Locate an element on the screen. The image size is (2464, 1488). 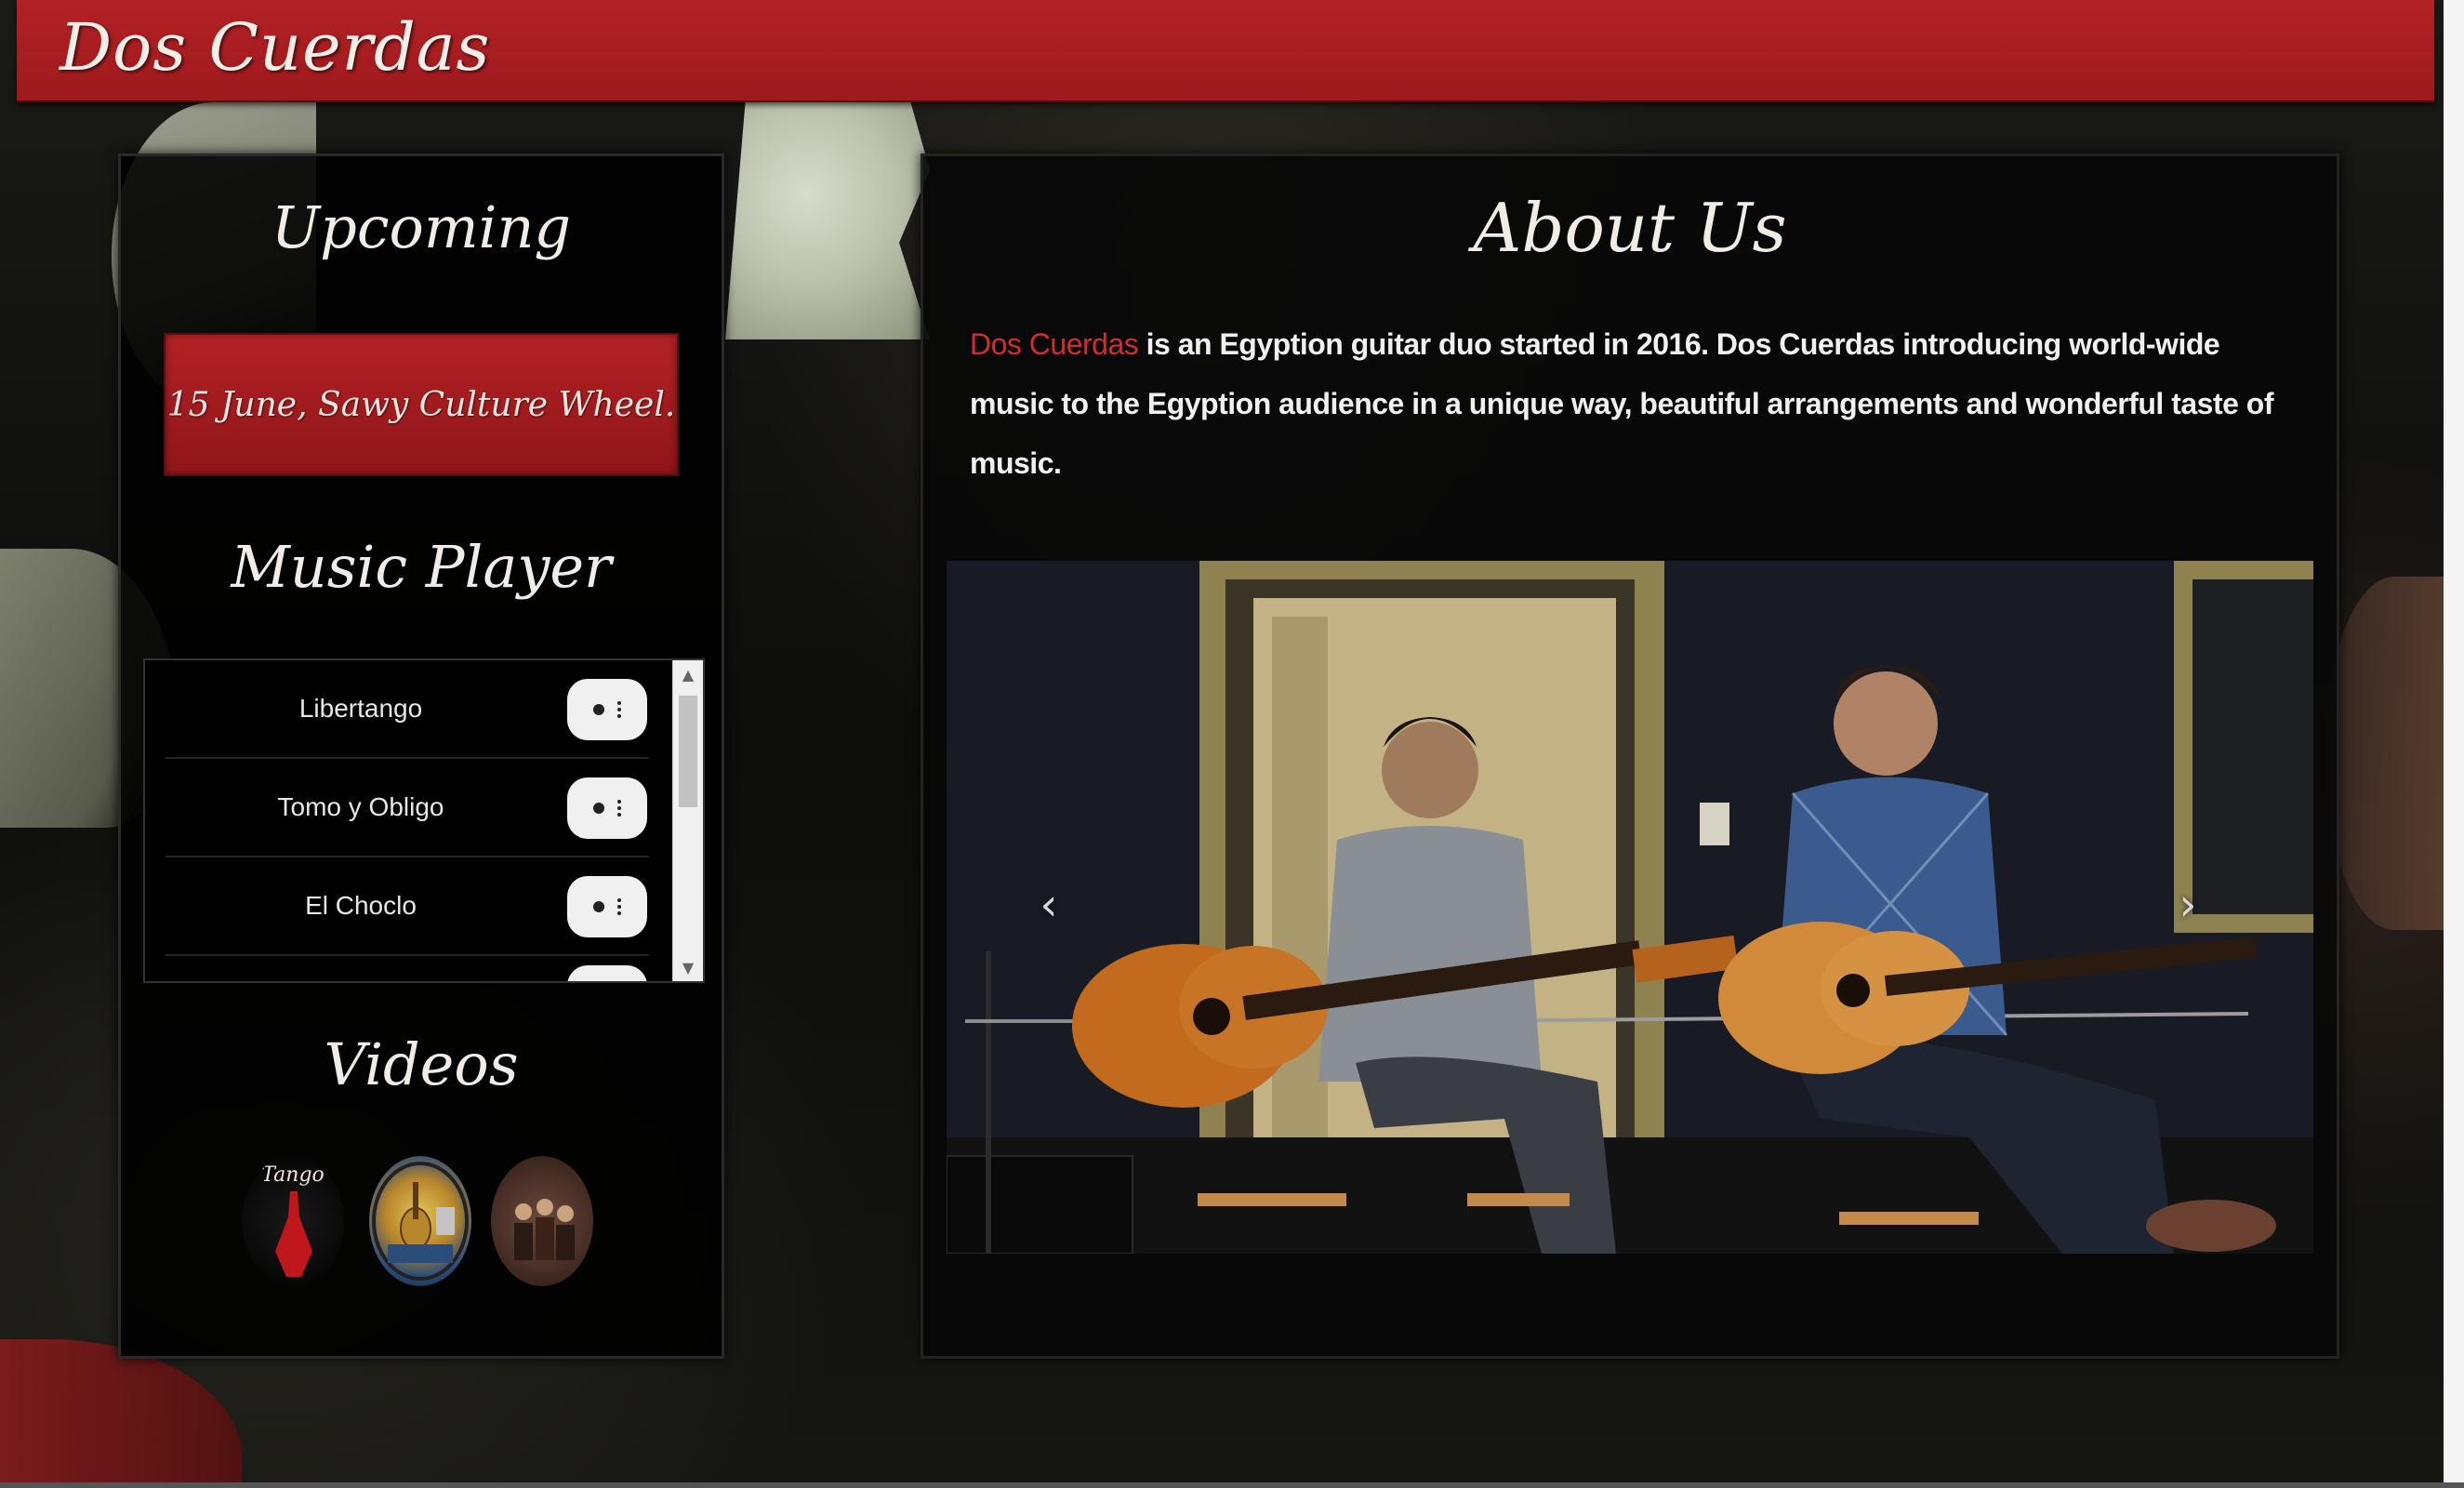
track-name: Libertango is located at coordinates (360, 708).